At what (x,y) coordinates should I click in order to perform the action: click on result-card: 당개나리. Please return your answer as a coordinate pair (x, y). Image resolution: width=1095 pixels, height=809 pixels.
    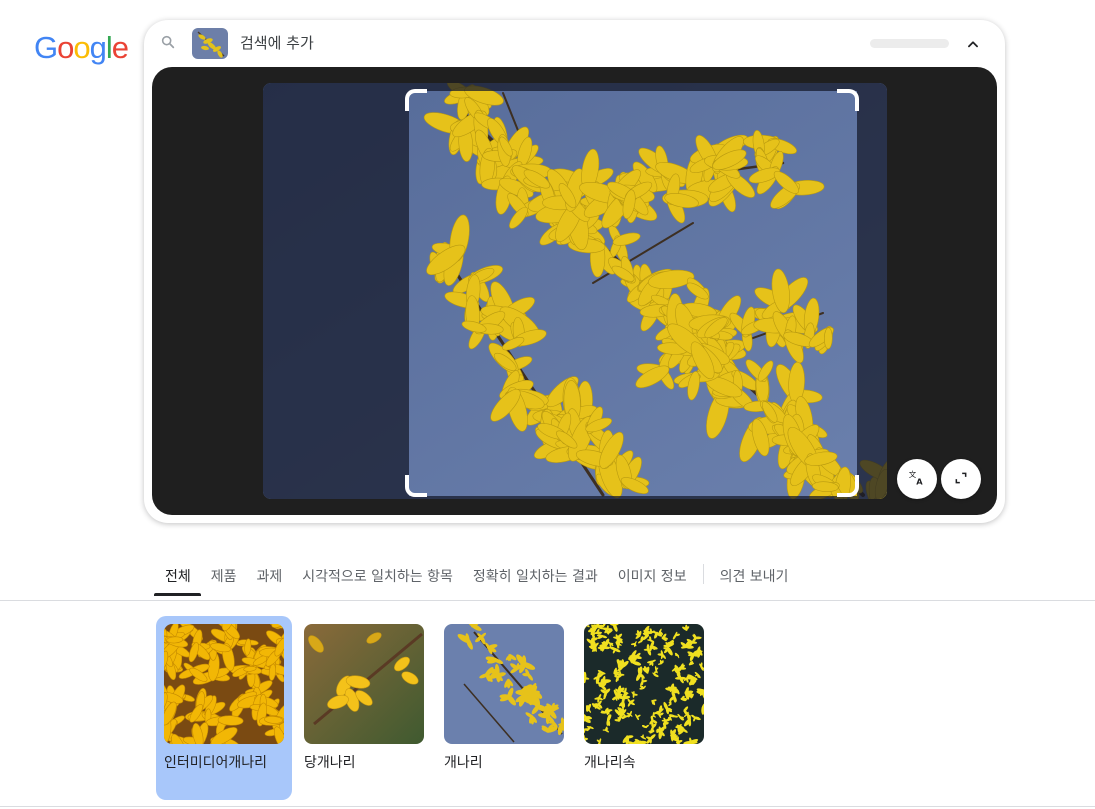
    Looking at the image, I should click on (364, 708).